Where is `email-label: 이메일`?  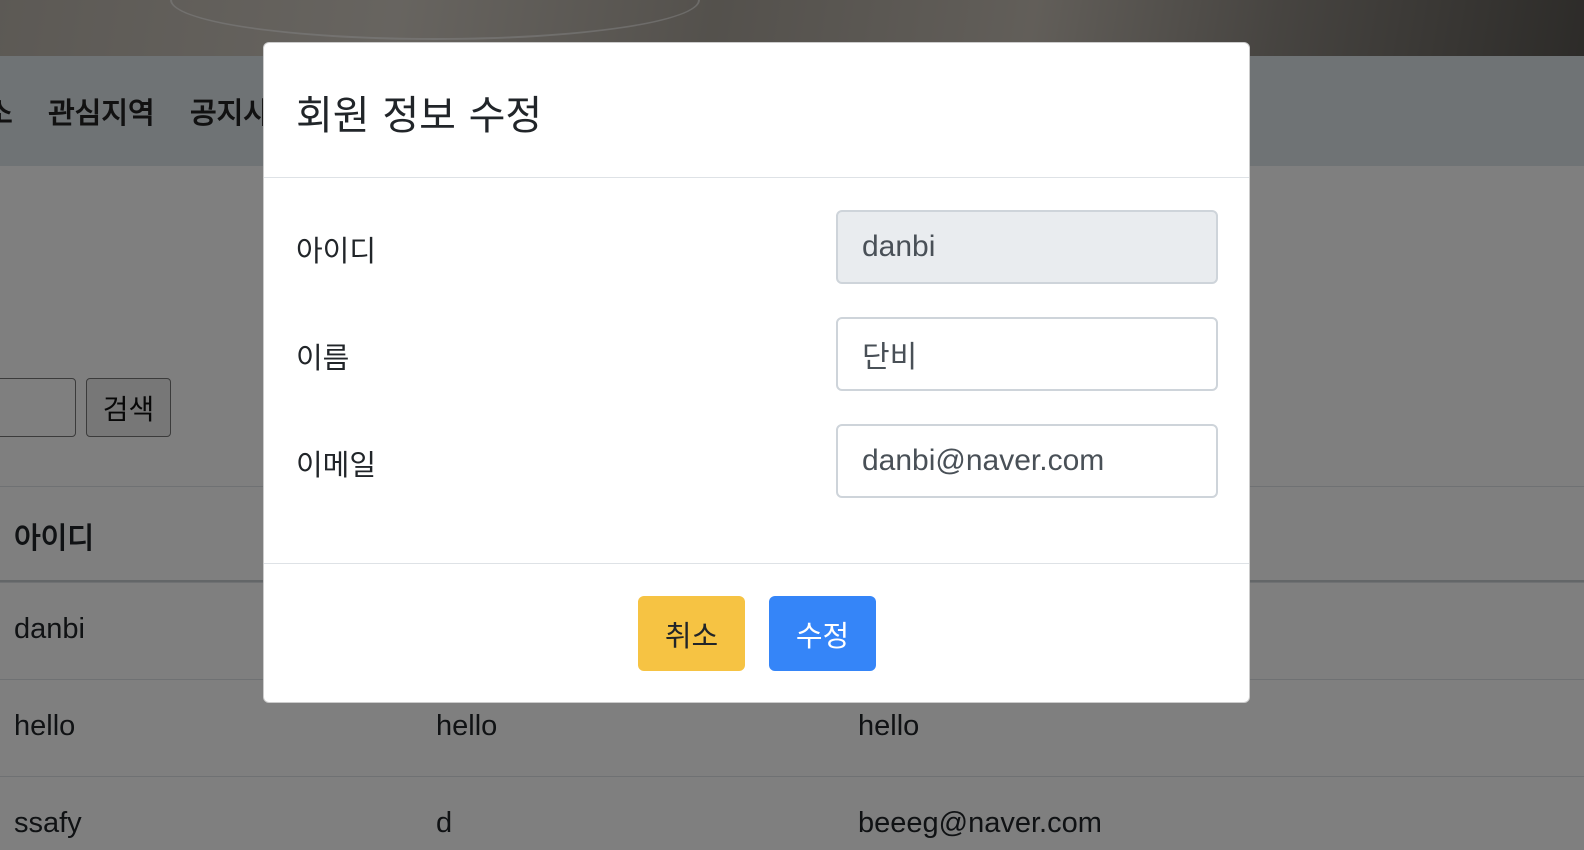
email-label: 이메일 is located at coordinates (336, 465).